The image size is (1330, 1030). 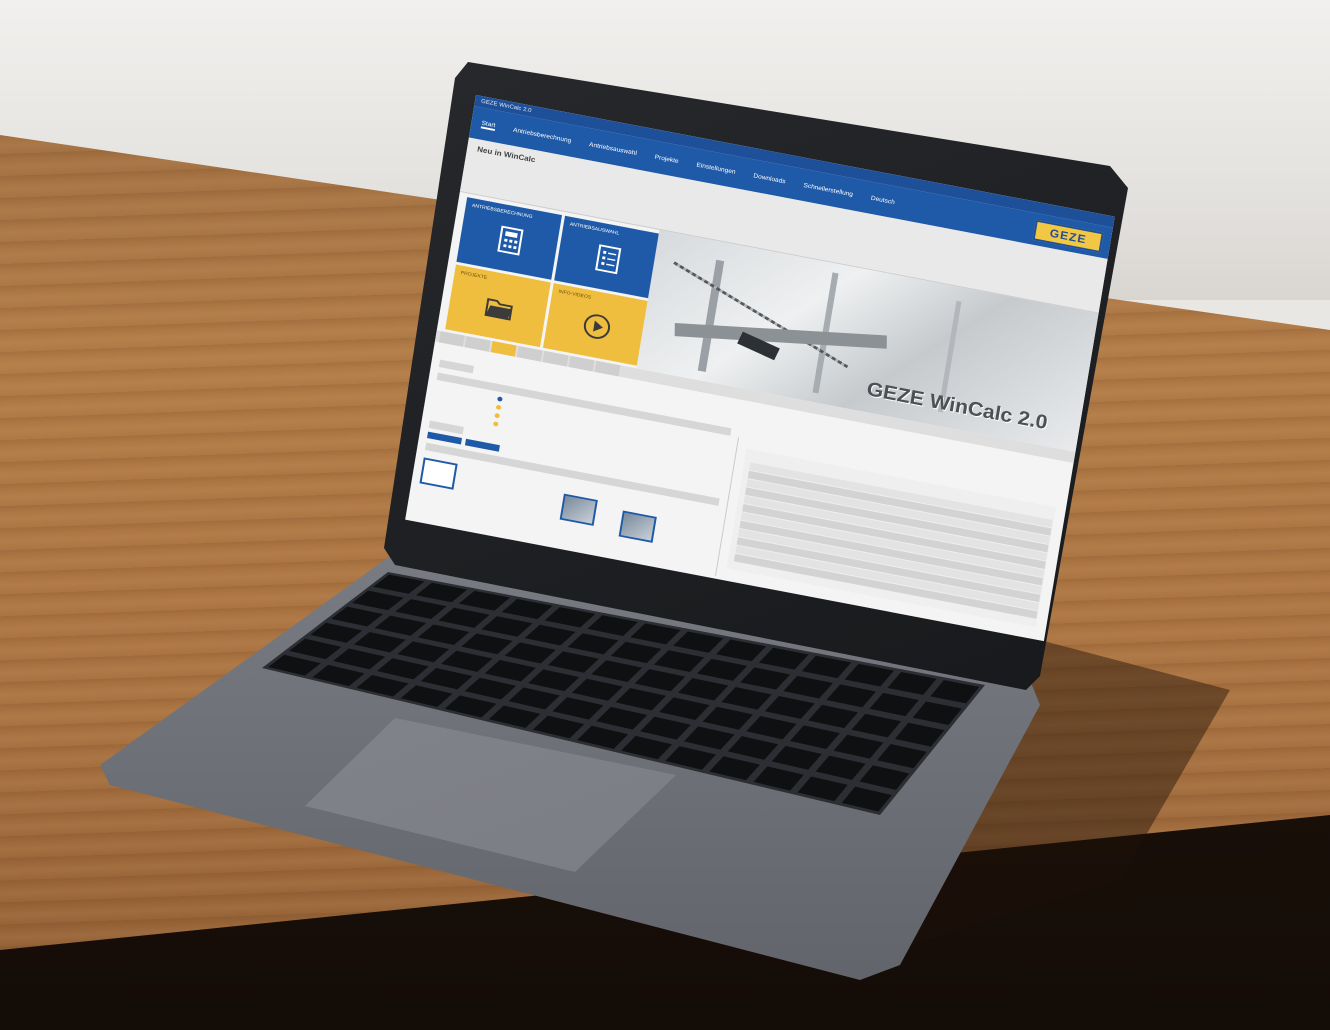 What do you see at coordinates (506, 154) in the screenshot?
I see `welcome-heading: Neu in WinCalc` at bounding box center [506, 154].